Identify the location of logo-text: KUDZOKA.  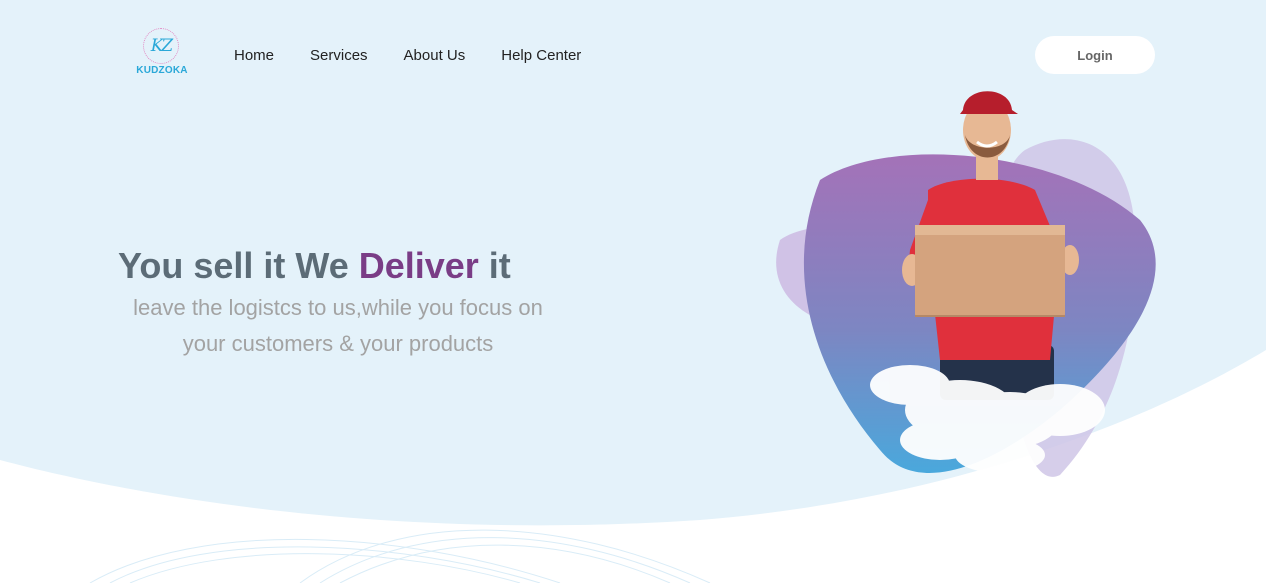
(162, 70).